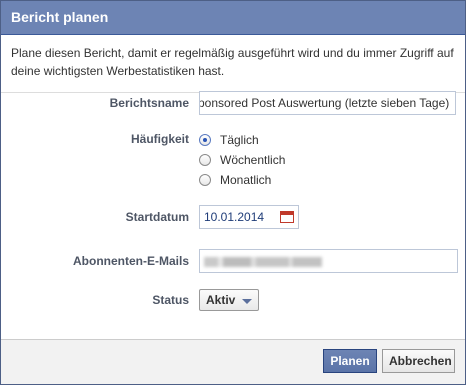  Describe the element at coordinates (287, 217) in the screenshot. I see `calendar-icon` at that location.